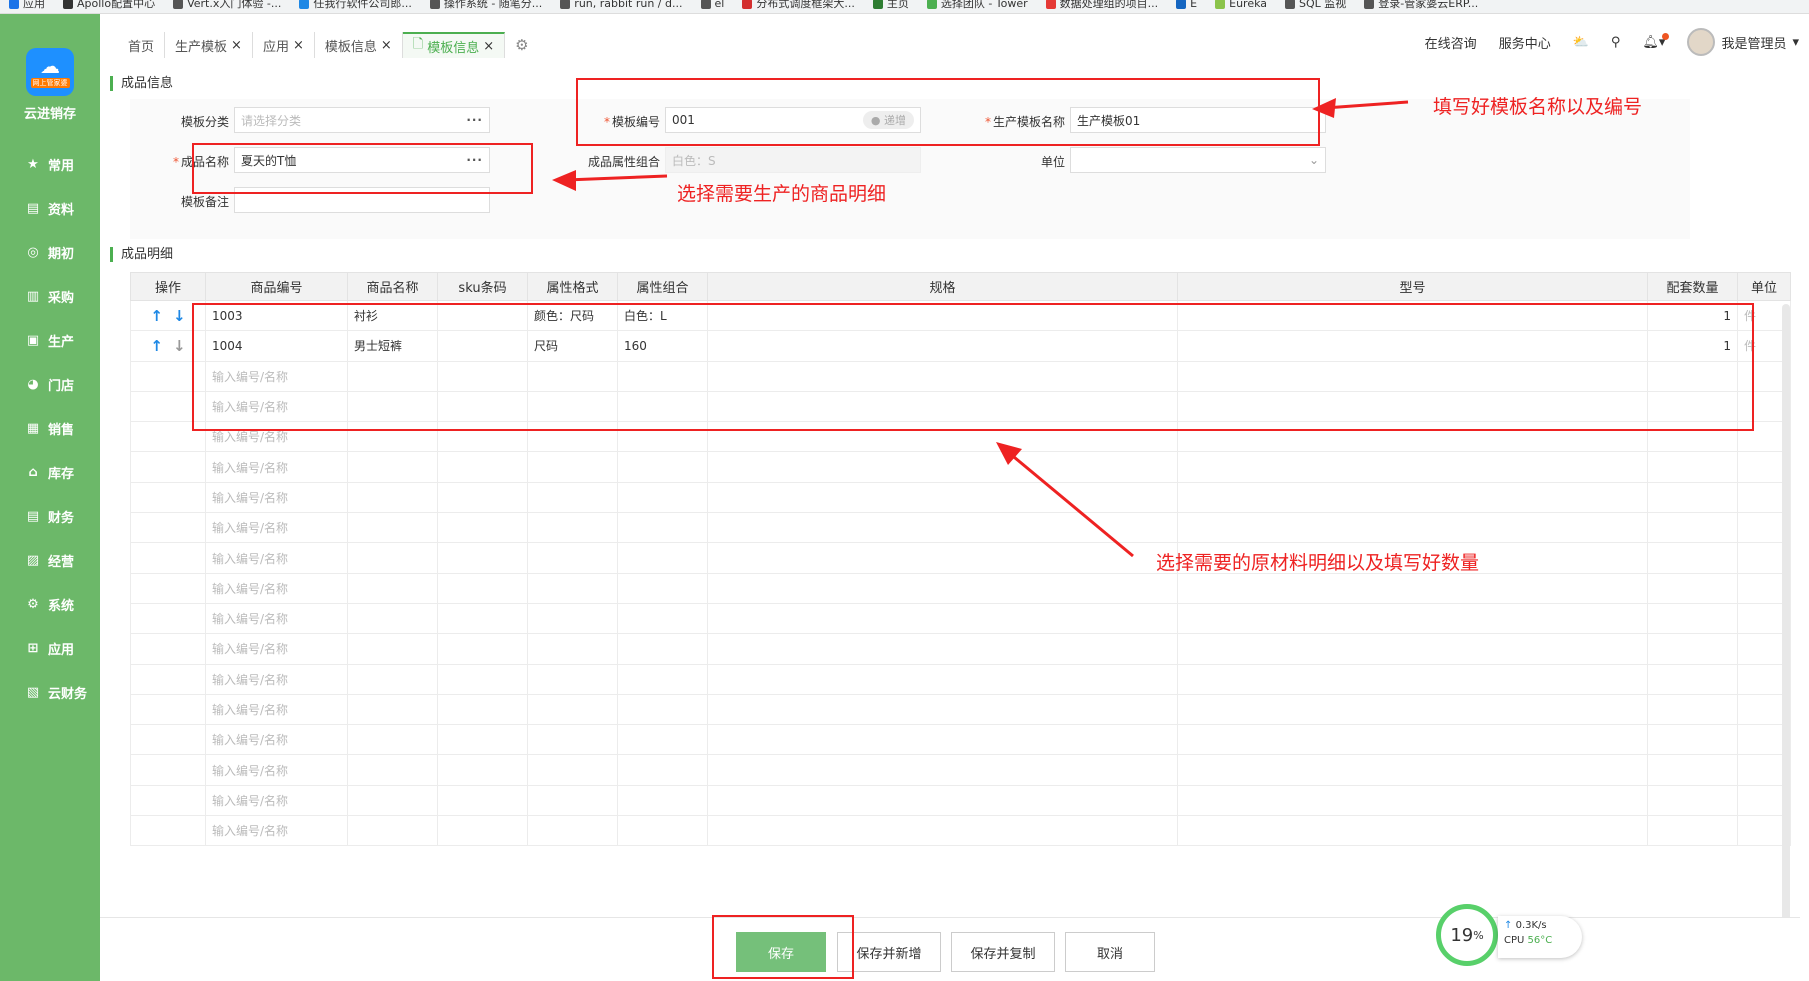 Image resolution: width=1809 pixels, height=981 pixels. I want to click on sidebar-item: ▦ 销售, so click(50, 428).